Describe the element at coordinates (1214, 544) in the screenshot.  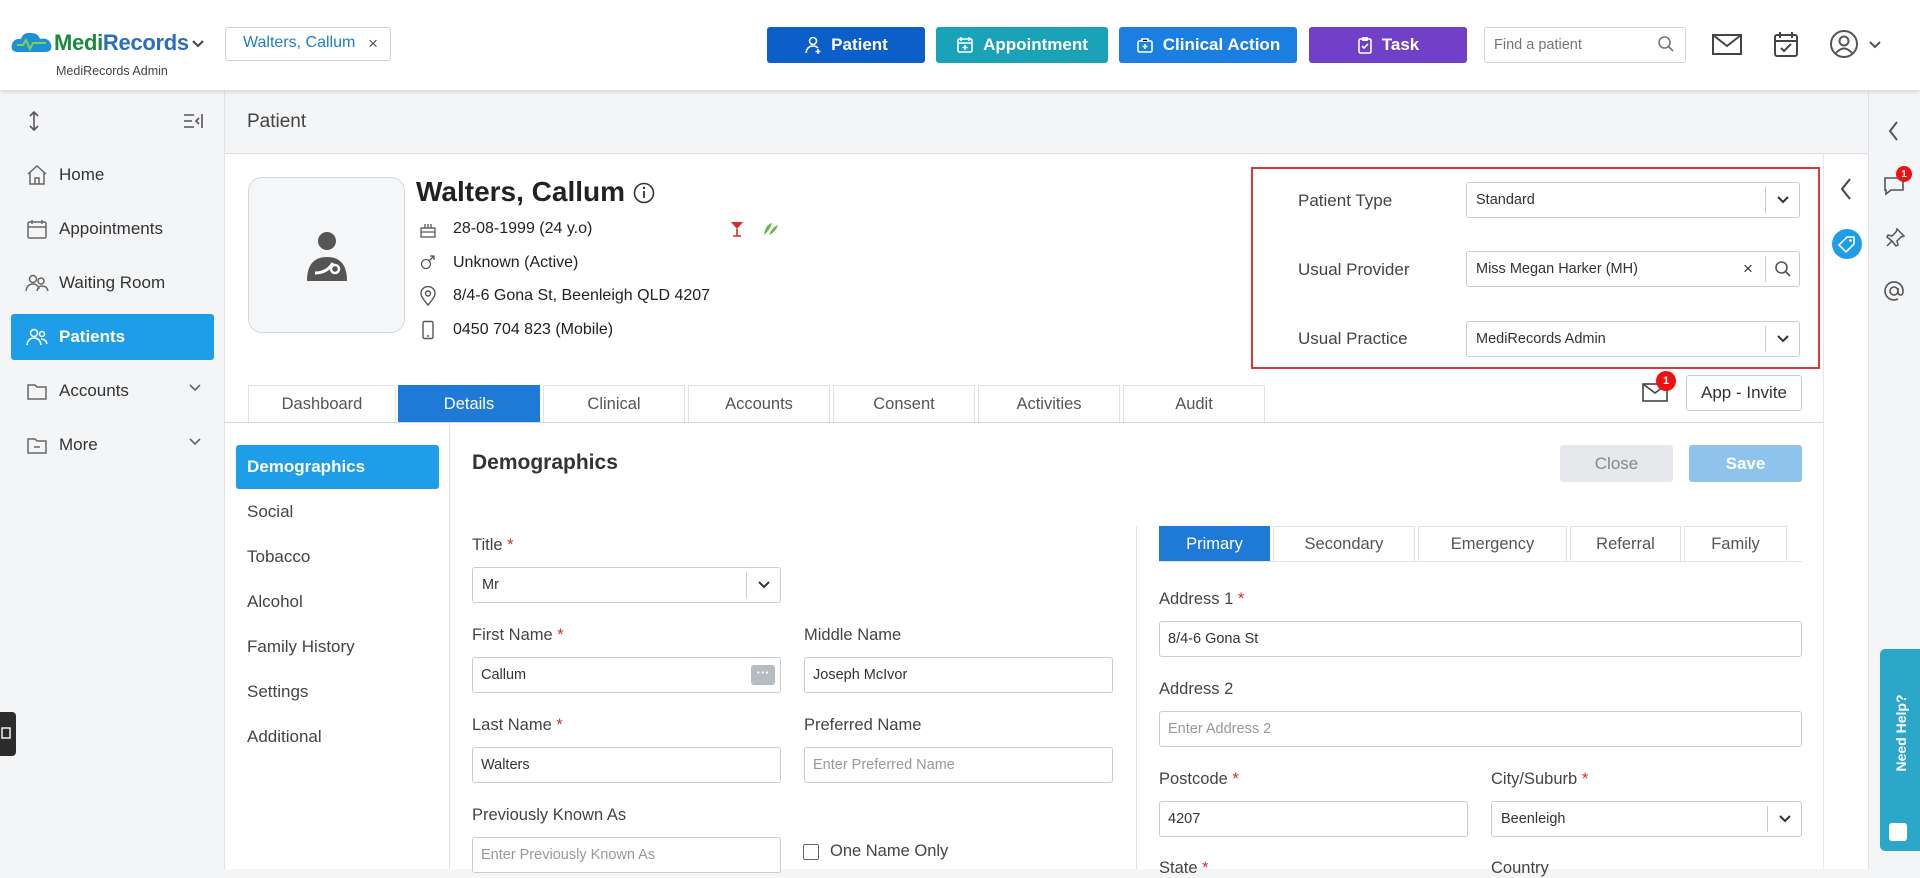
I see `tab-primary: Primary` at that location.